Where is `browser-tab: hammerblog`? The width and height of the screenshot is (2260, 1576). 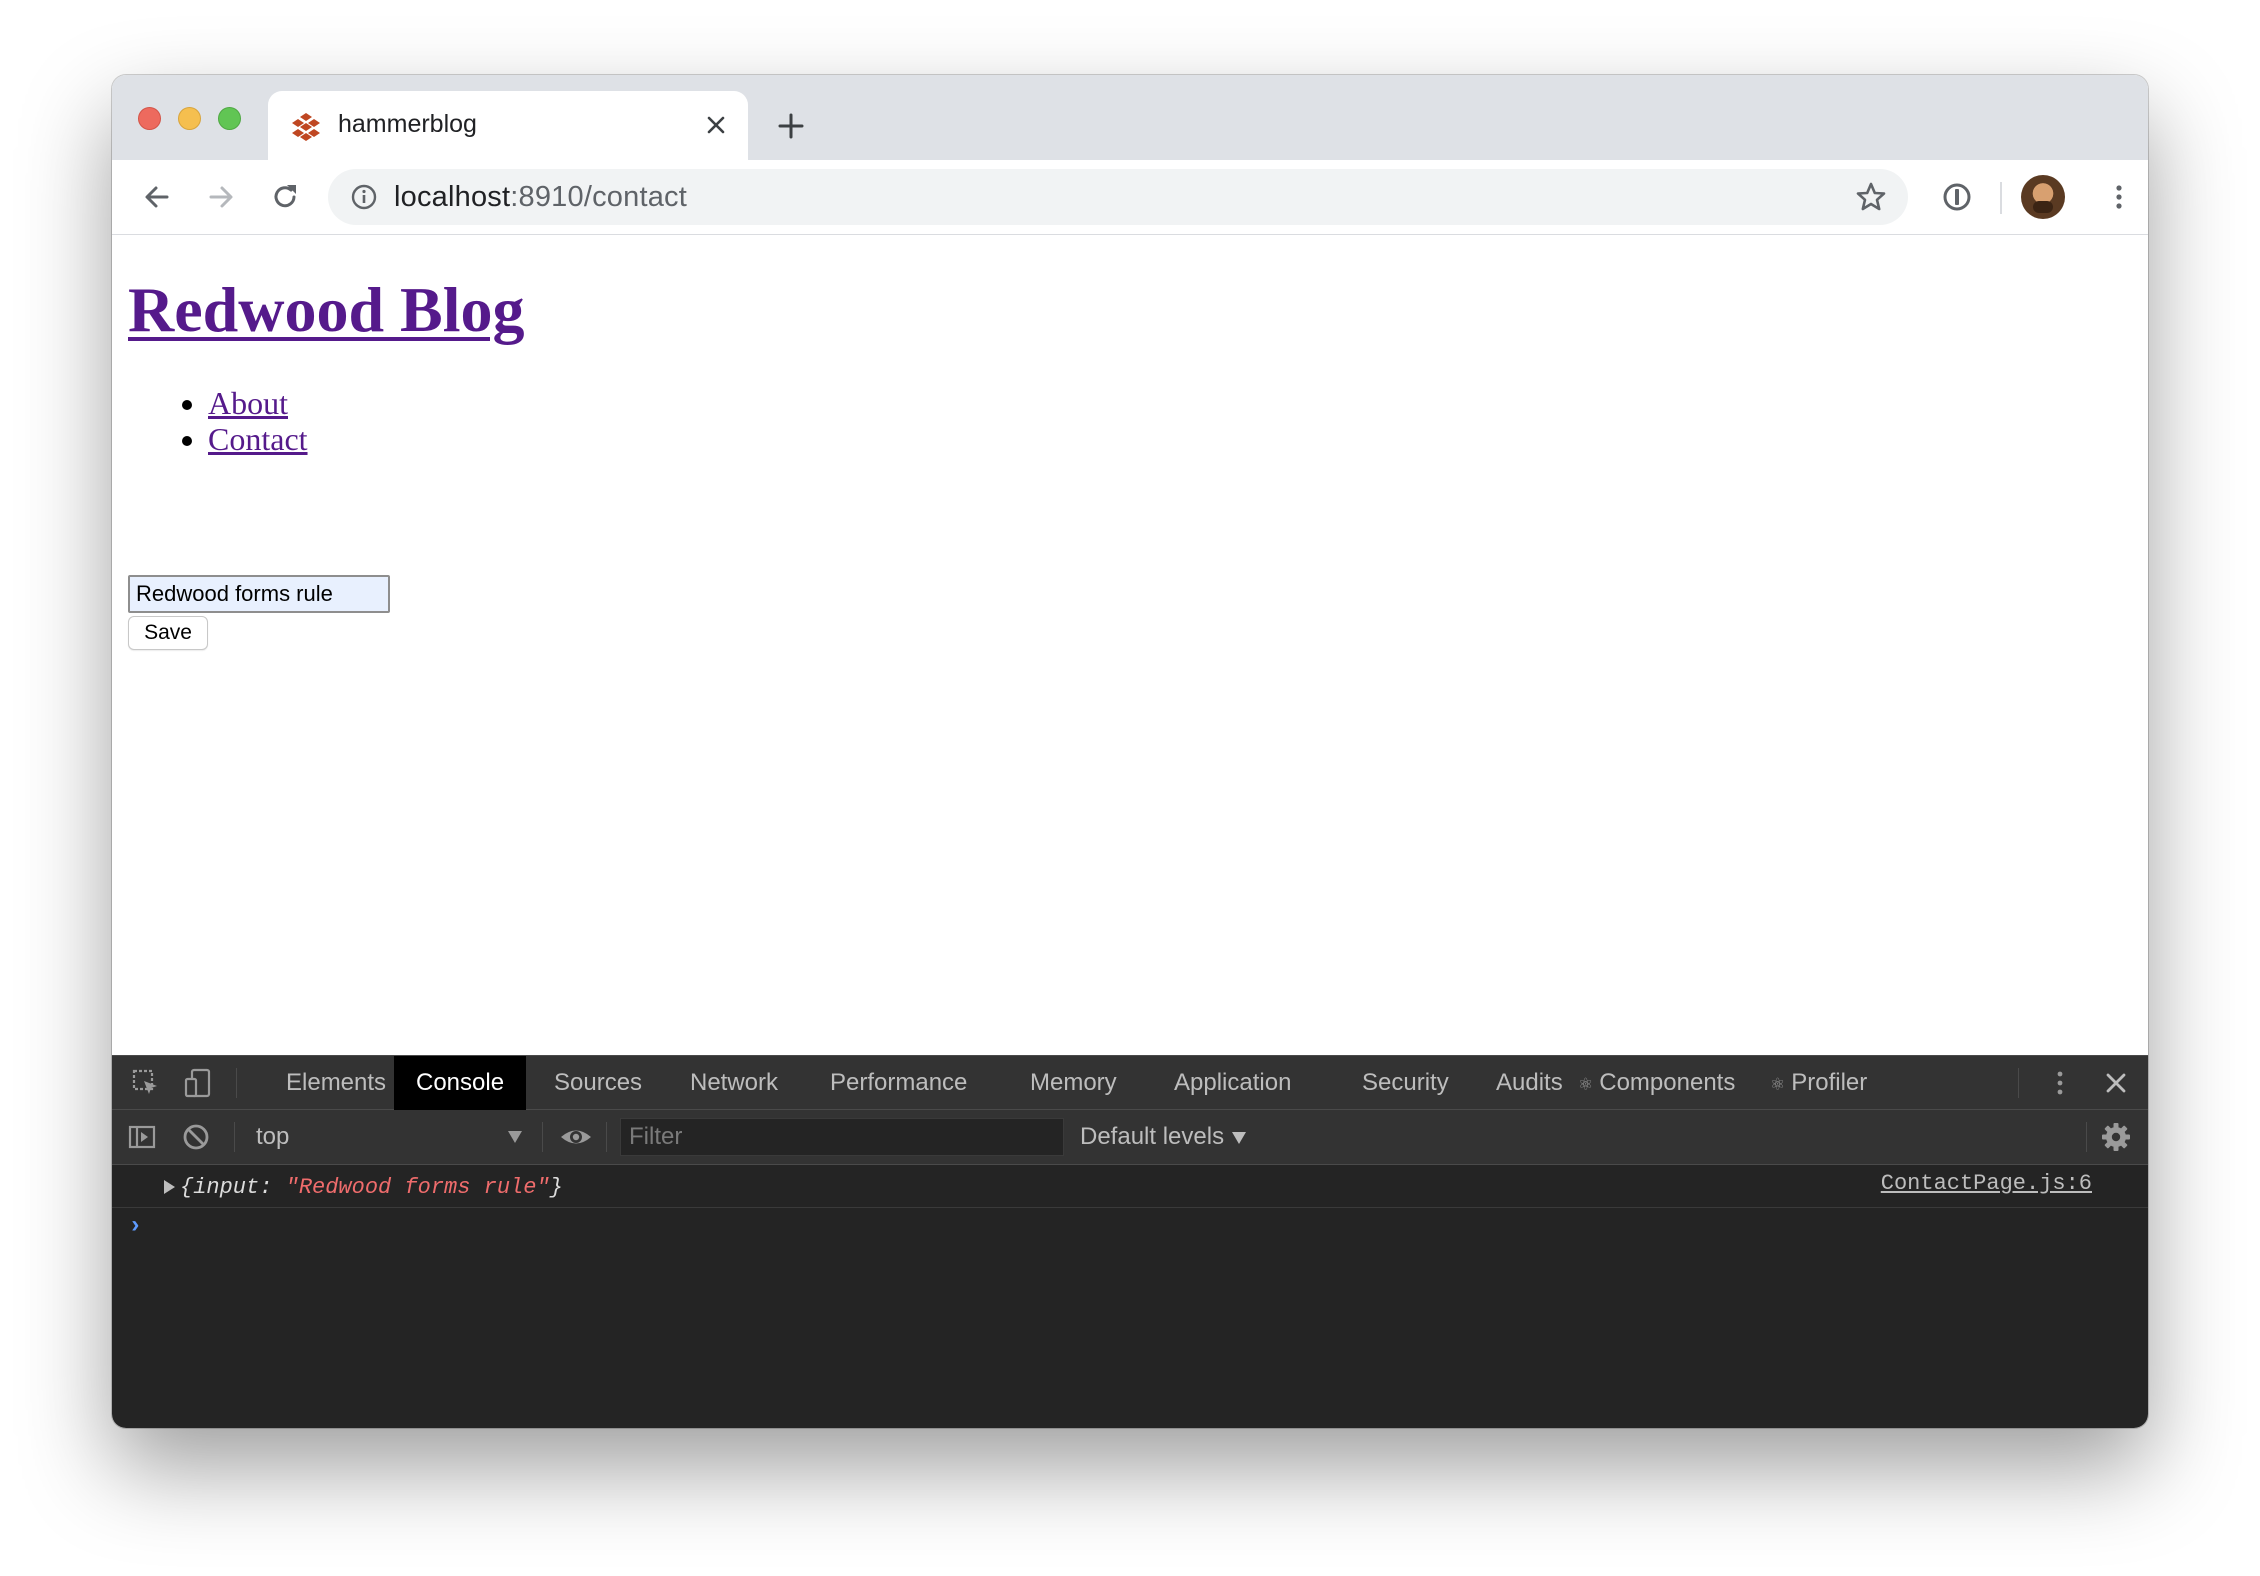
browser-tab: hammerblog is located at coordinates (508, 125).